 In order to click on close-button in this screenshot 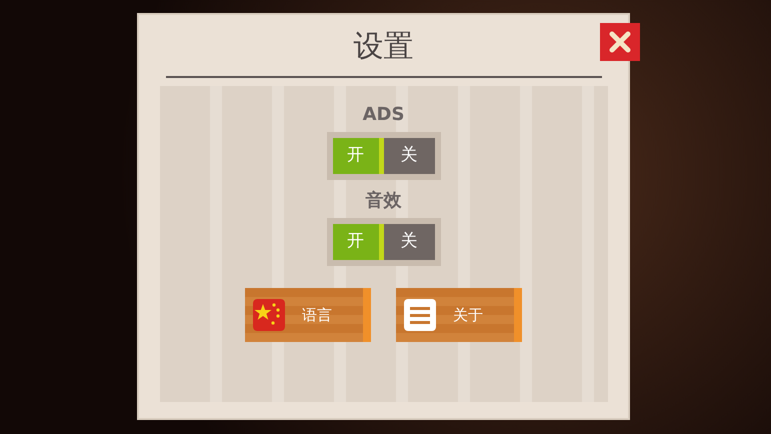, I will do `click(620, 42)`.